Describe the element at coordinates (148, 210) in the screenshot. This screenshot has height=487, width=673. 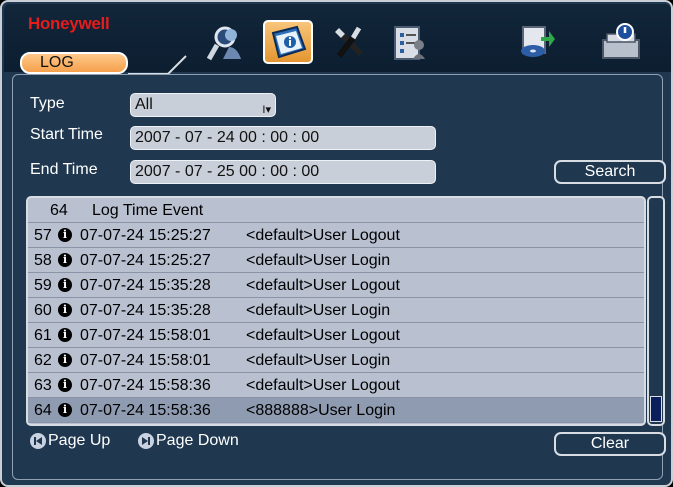
I see `log-column-header: Log Time Event` at that location.